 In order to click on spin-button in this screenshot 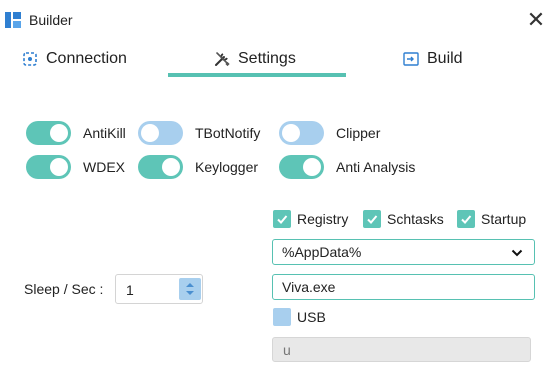, I will do `click(190, 289)`.